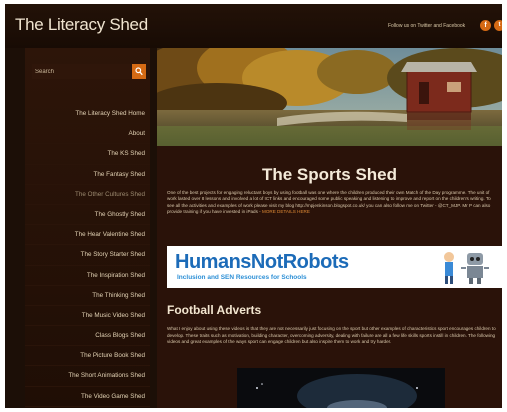 Image resolution: width=507 pixels, height=412 pixels. I want to click on sidebar-item-other-cultures-shed: The Other Cultures Shed, so click(87, 195).